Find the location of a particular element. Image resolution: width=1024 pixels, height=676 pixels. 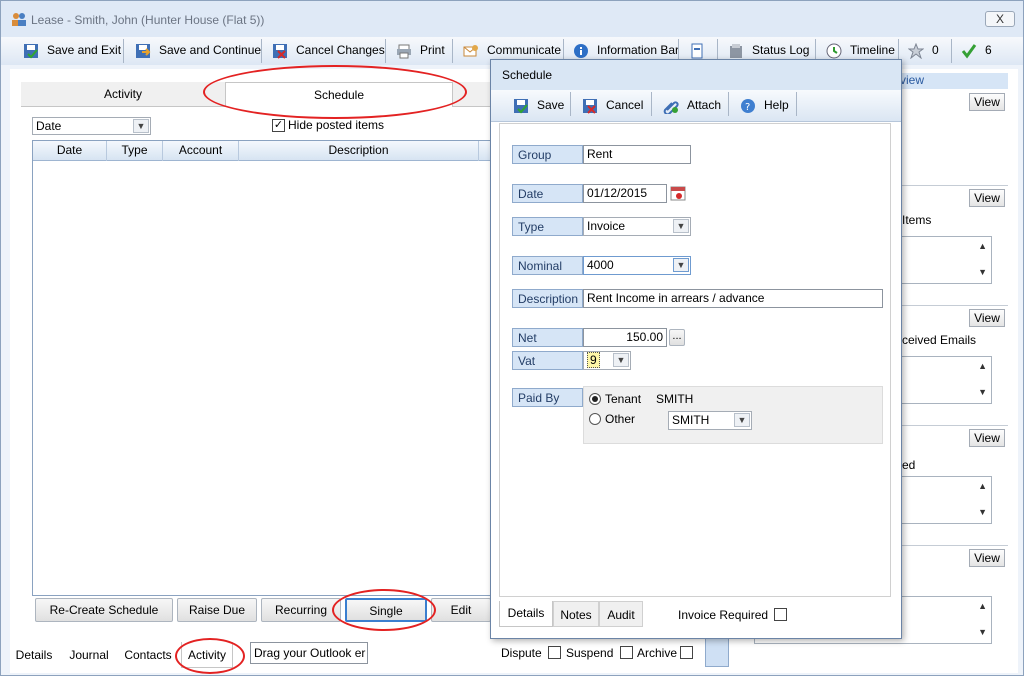

help-button: ? Help is located at coordinates (765, 106).